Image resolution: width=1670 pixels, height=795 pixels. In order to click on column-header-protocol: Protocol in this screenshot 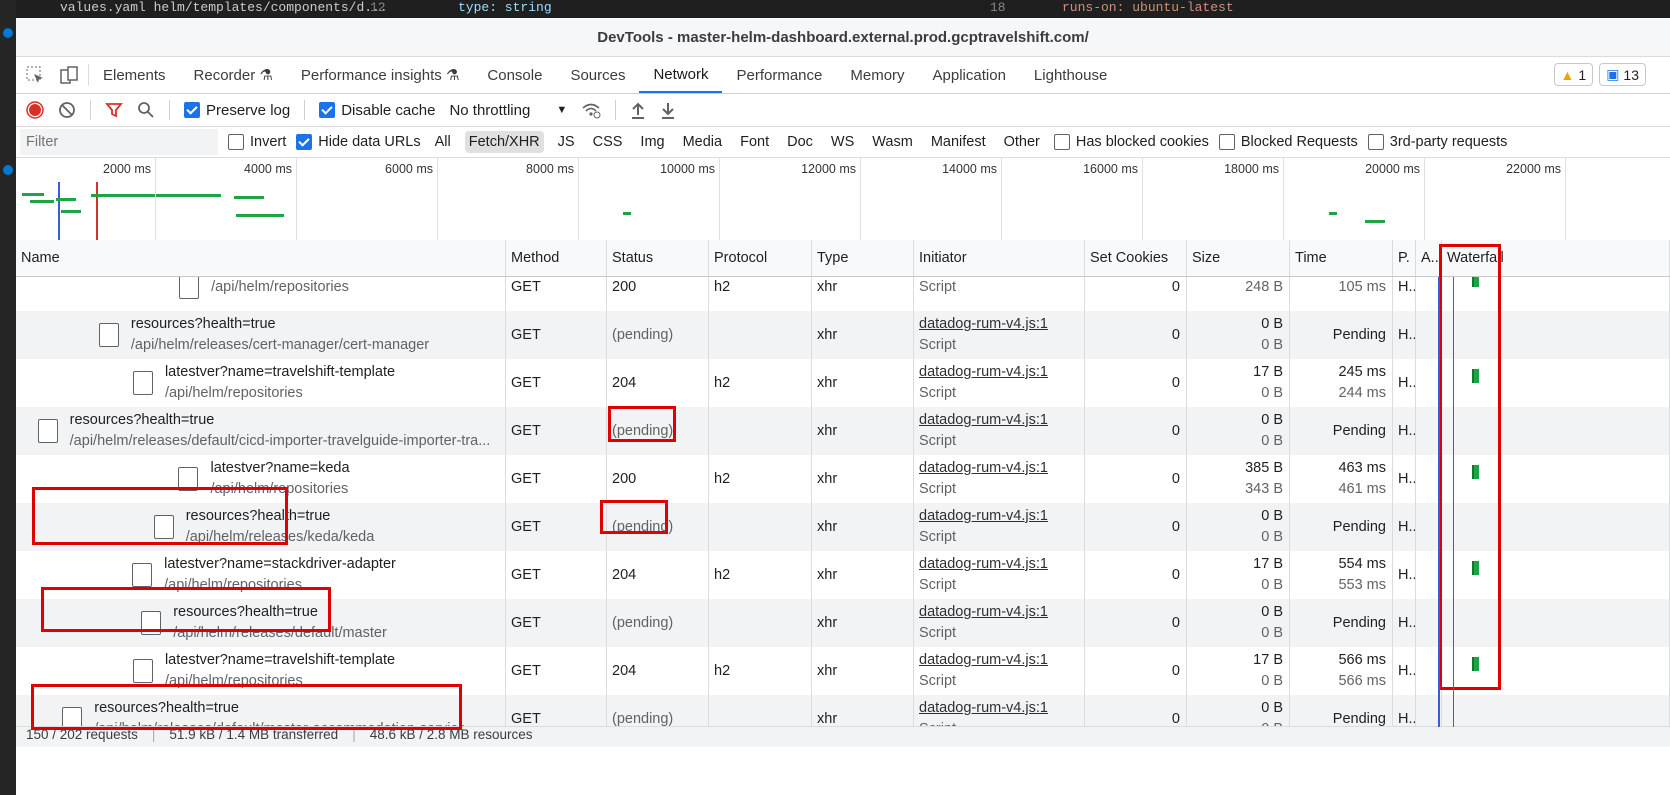, I will do `click(760, 258)`.